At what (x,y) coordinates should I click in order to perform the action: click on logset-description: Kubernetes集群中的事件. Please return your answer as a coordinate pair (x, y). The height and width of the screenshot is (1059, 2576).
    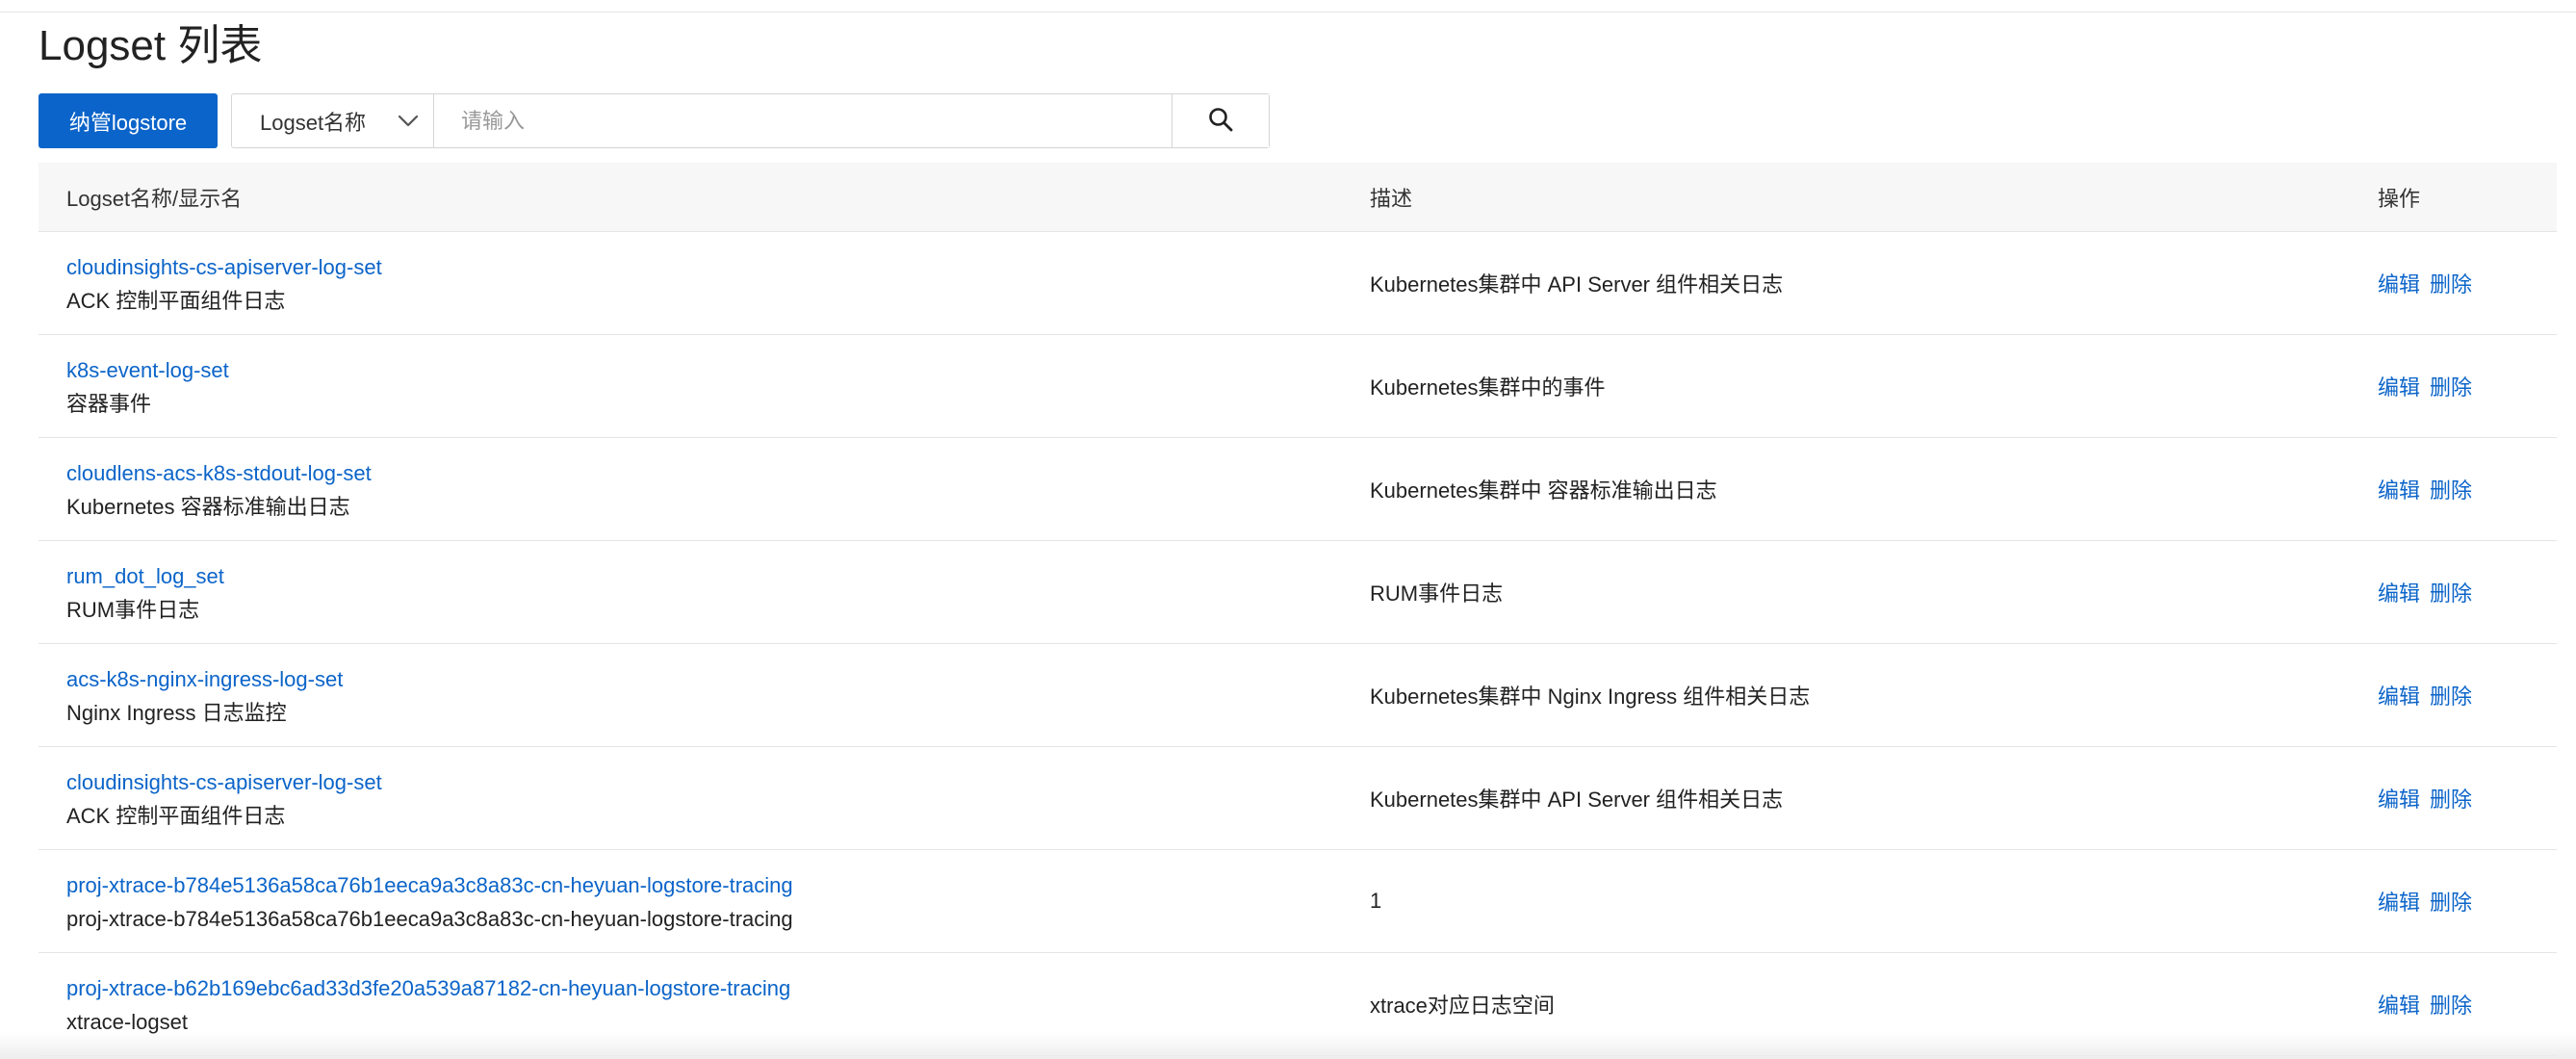
    Looking at the image, I should click on (1488, 387).